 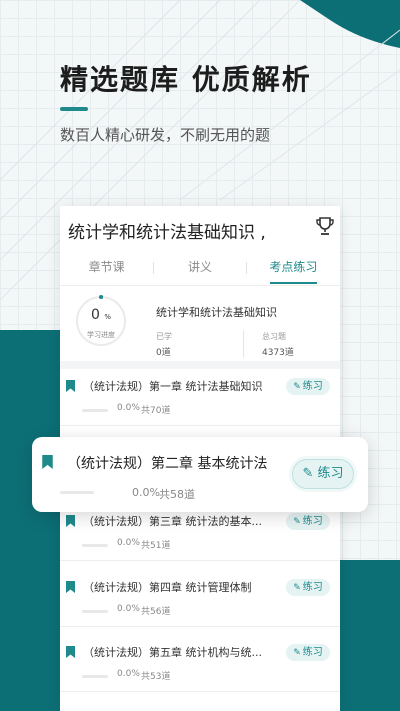 I want to click on chapter-title: （统计法规）第一章 统计法基础知识, so click(x=173, y=386).